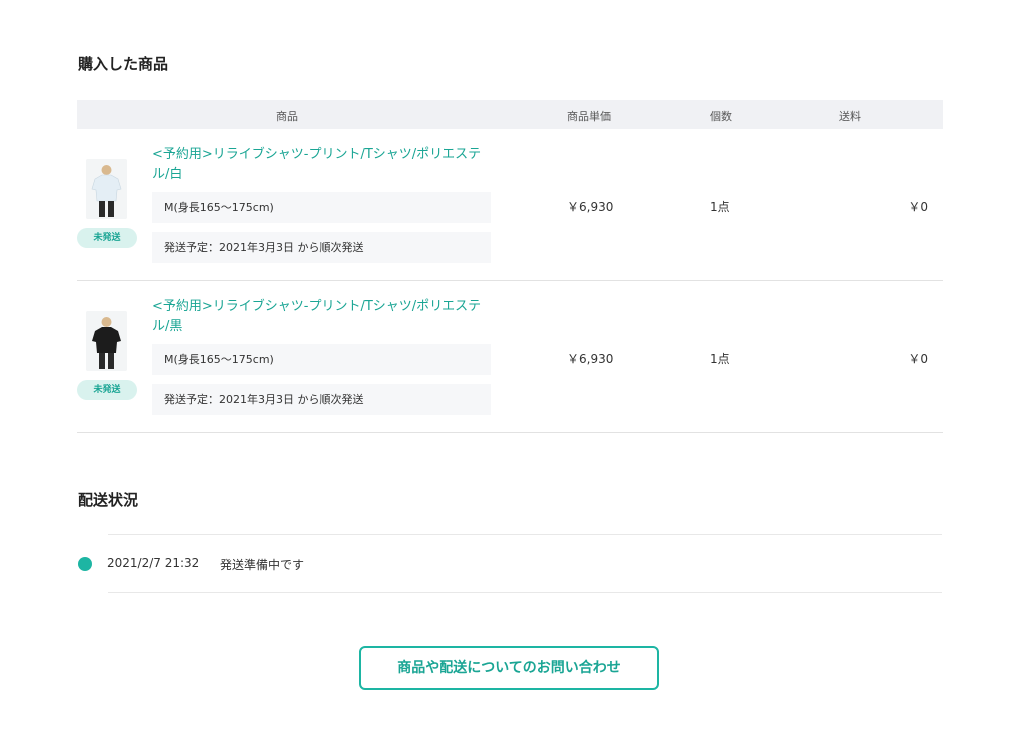  What do you see at coordinates (510, 114) in the screenshot?
I see `table-header: 商品 商品単価 個数 送料` at bounding box center [510, 114].